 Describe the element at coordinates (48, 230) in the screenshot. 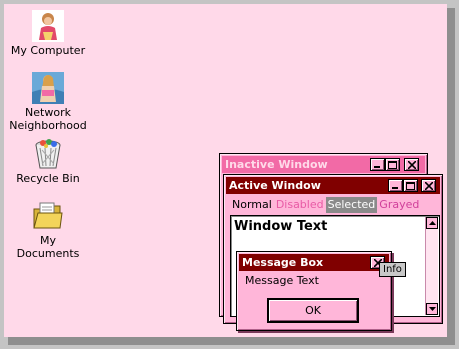

I see `desktop-icon-my-documents: My Documents` at that location.